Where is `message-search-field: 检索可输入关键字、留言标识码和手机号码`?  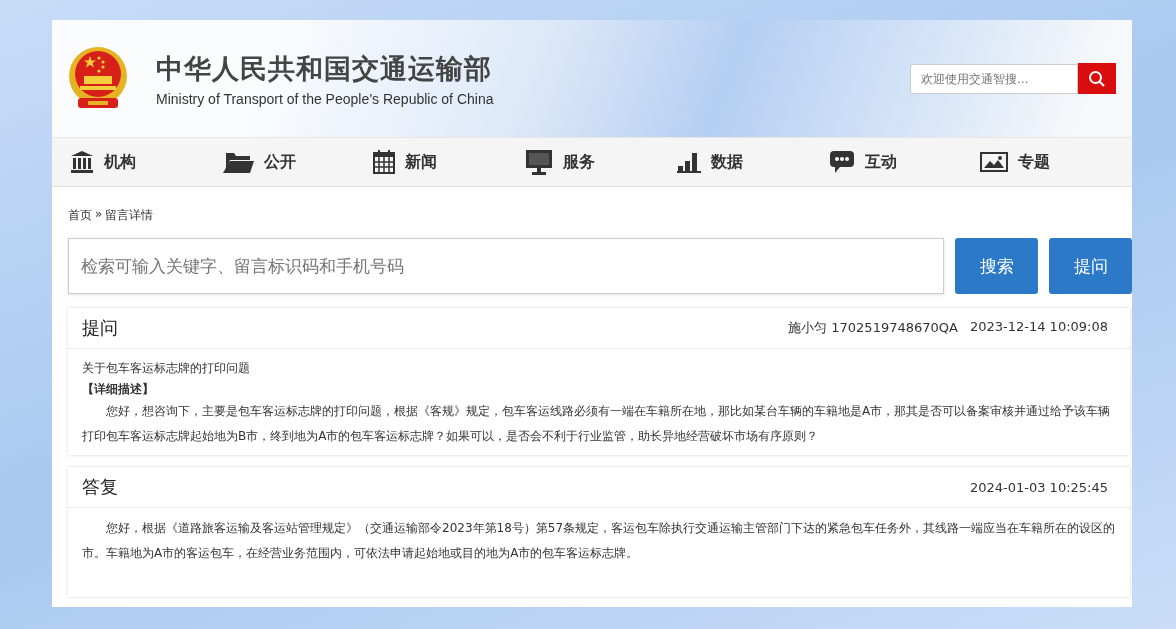 message-search-field: 检索可输入关键字、留言标识码和手机号码 is located at coordinates (506, 266).